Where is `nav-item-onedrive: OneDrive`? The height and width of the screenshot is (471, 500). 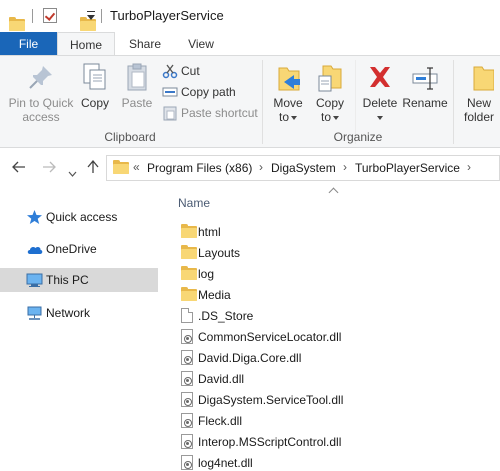 nav-item-onedrive: OneDrive is located at coordinates (79, 249).